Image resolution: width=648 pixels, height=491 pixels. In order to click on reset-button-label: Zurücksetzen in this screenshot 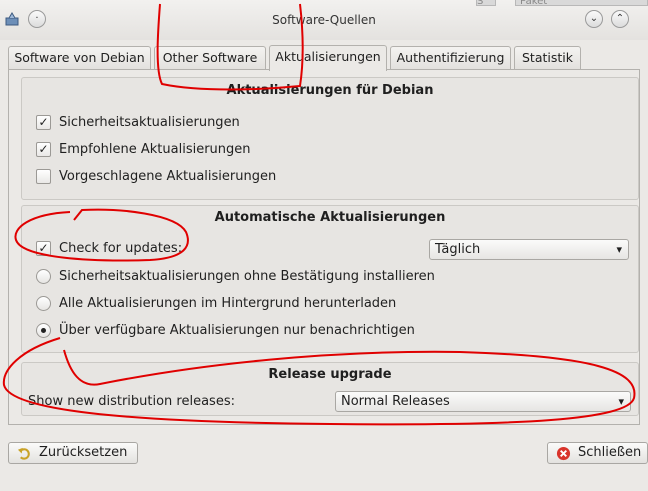, I will do `click(83, 452)`.